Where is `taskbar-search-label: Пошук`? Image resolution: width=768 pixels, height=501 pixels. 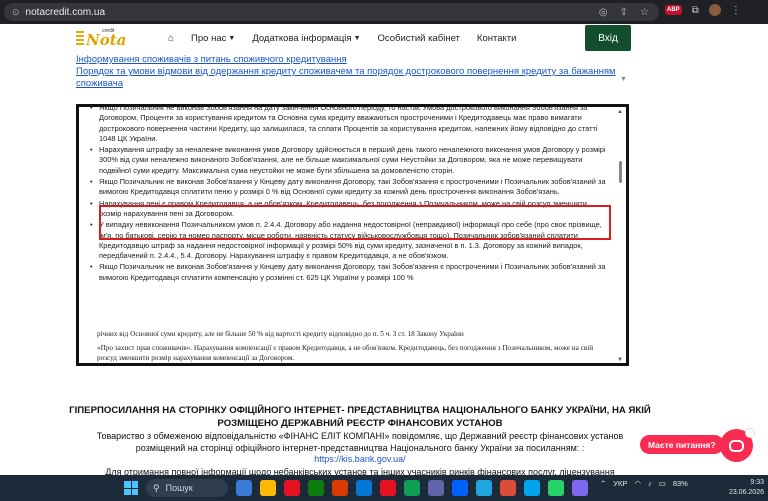
taskbar-search-label: Пошук is located at coordinates (179, 488).